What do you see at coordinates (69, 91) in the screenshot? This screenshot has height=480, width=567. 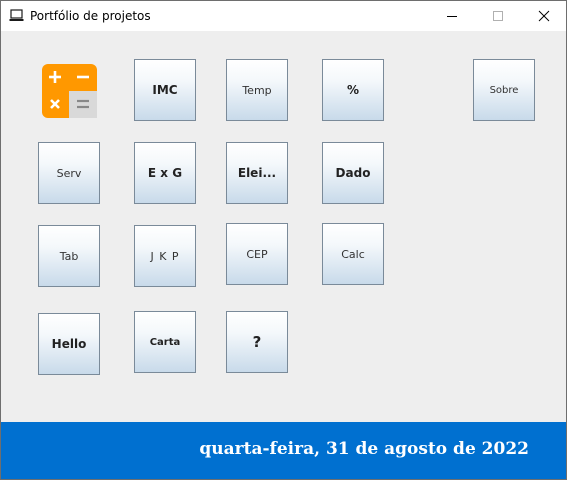 I see `calculator-icon` at bounding box center [69, 91].